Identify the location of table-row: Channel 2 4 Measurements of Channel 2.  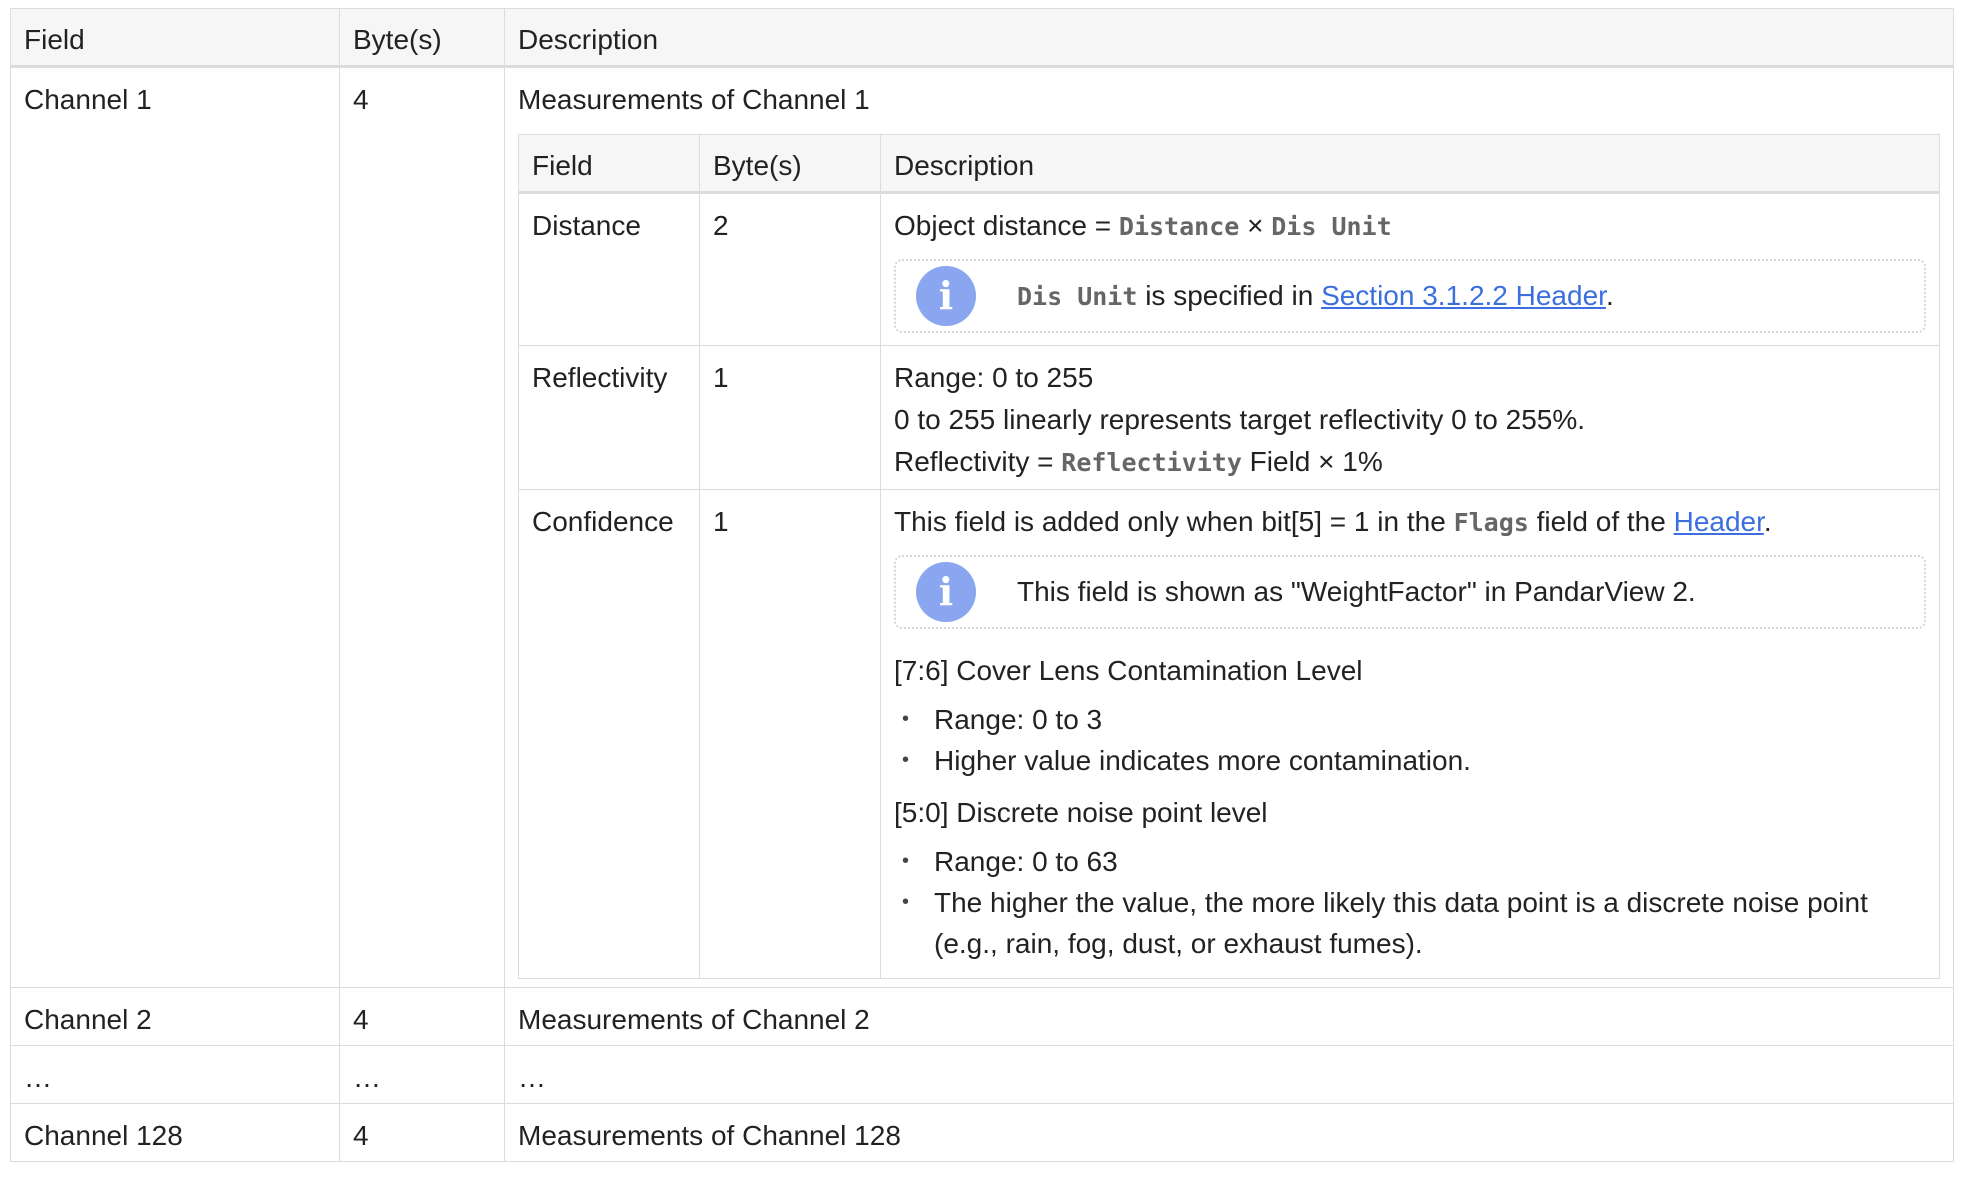
(982, 1016).